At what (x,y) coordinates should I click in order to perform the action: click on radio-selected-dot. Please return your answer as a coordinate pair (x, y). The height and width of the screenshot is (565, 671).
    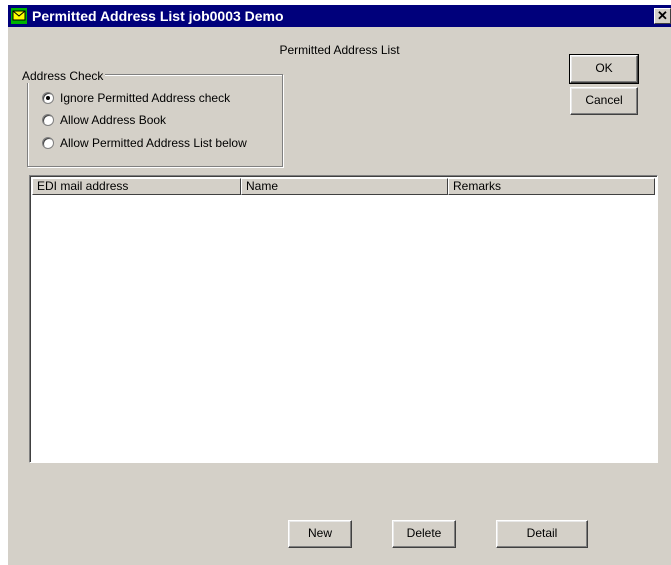
    Looking at the image, I should click on (48, 98).